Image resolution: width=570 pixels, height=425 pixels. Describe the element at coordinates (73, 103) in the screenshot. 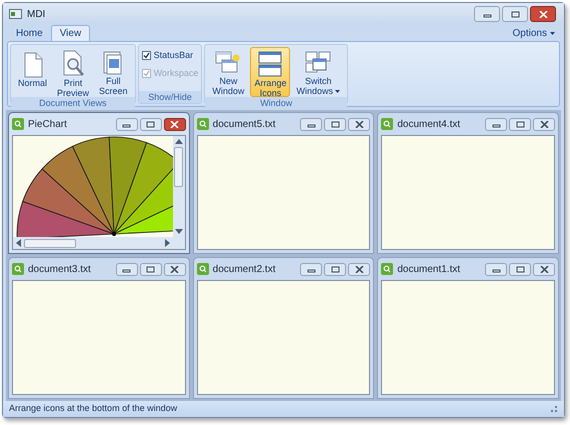

I see `group-title: Document Views` at that location.